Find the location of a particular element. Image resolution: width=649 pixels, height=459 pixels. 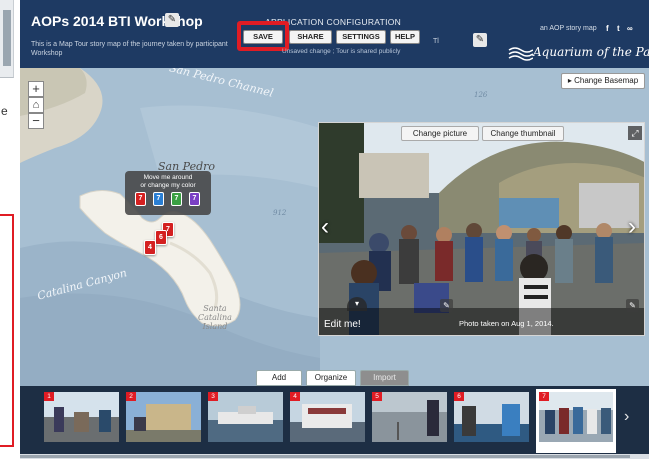

photo-caption: Photo taken on Aug 1, 2014. is located at coordinates (506, 323).